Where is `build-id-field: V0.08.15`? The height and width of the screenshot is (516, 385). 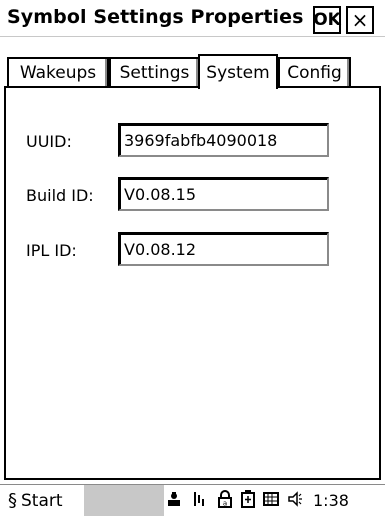 build-id-field: V0.08.15 is located at coordinates (223, 194).